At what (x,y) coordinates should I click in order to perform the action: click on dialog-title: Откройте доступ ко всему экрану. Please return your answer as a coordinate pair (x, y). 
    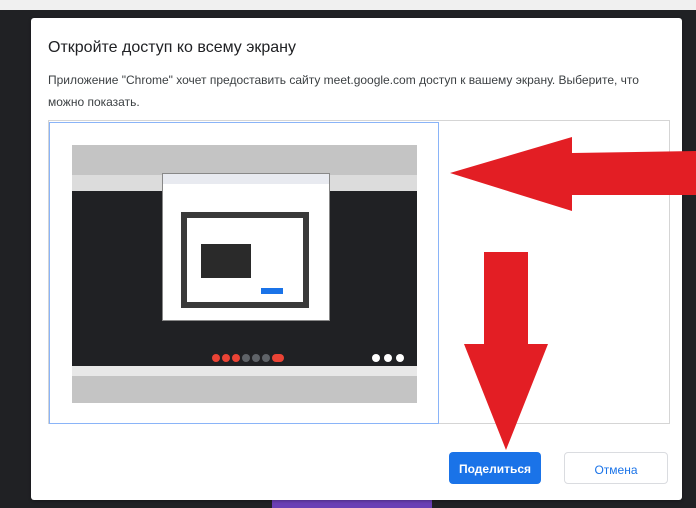
    Looking at the image, I should click on (172, 47).